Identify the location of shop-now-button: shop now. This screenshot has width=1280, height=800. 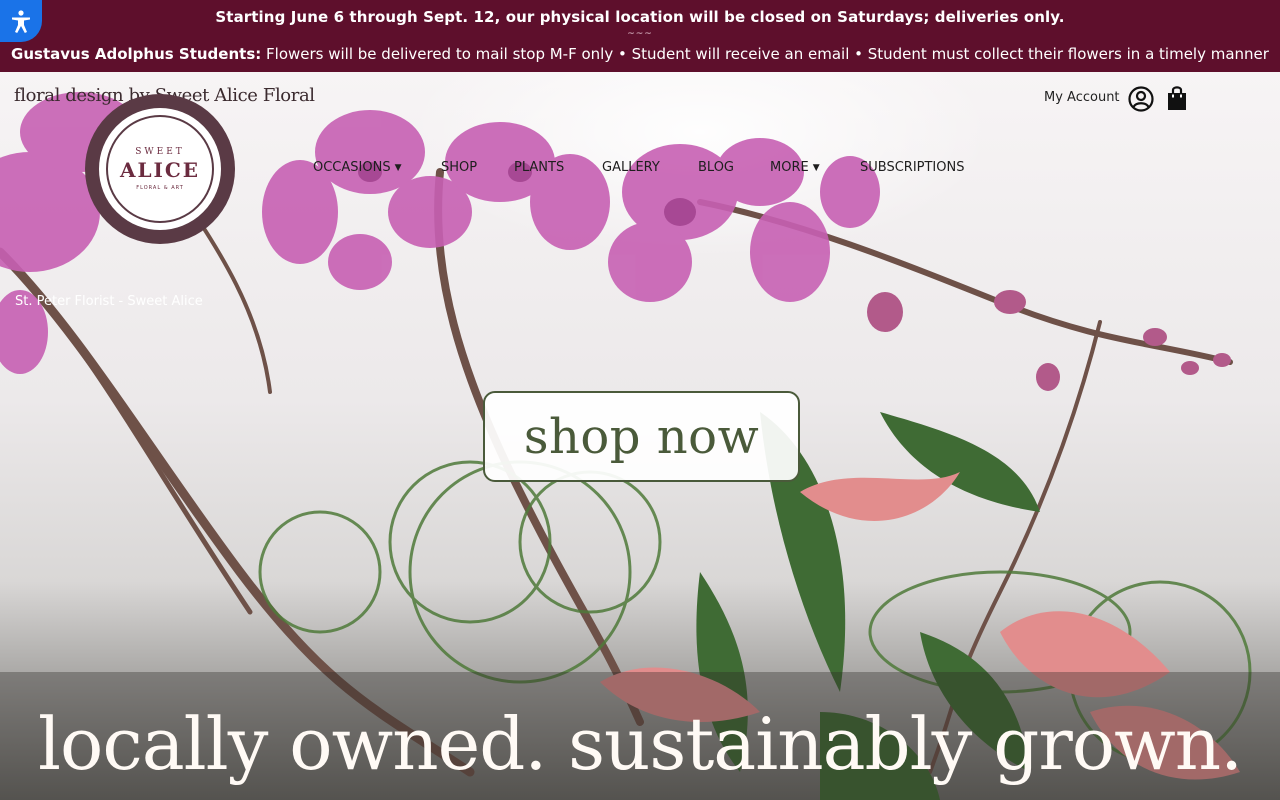
(641, 436).